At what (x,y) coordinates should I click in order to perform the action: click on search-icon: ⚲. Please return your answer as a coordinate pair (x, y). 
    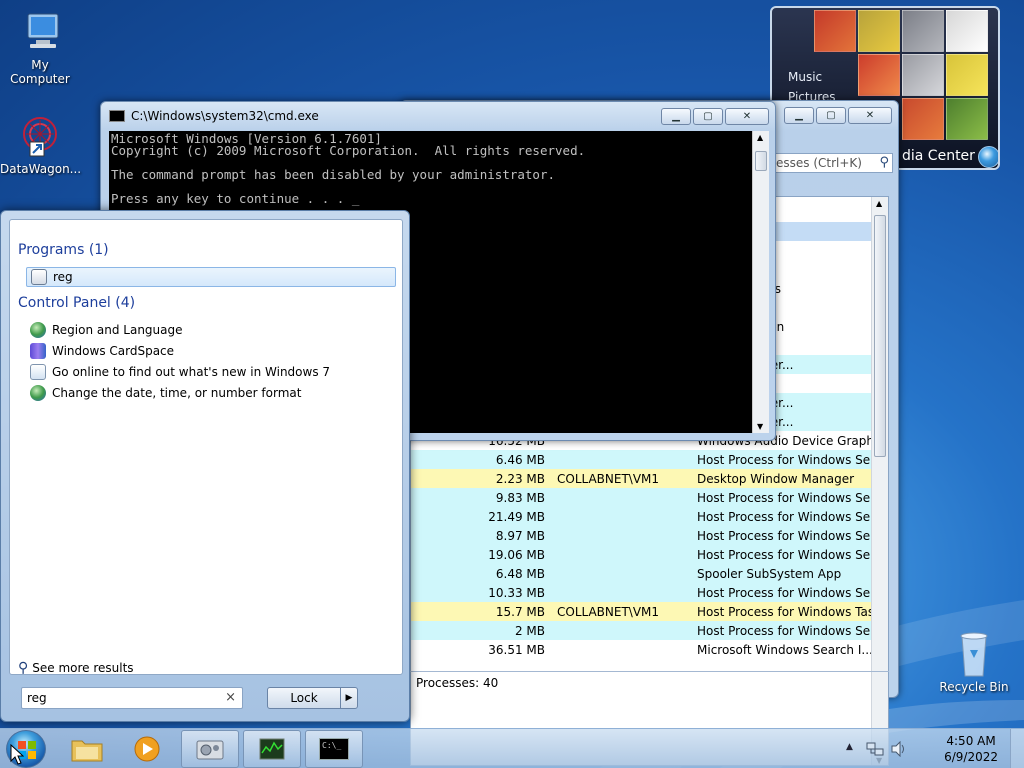
    Looking at the image, I should click on (884, 162).